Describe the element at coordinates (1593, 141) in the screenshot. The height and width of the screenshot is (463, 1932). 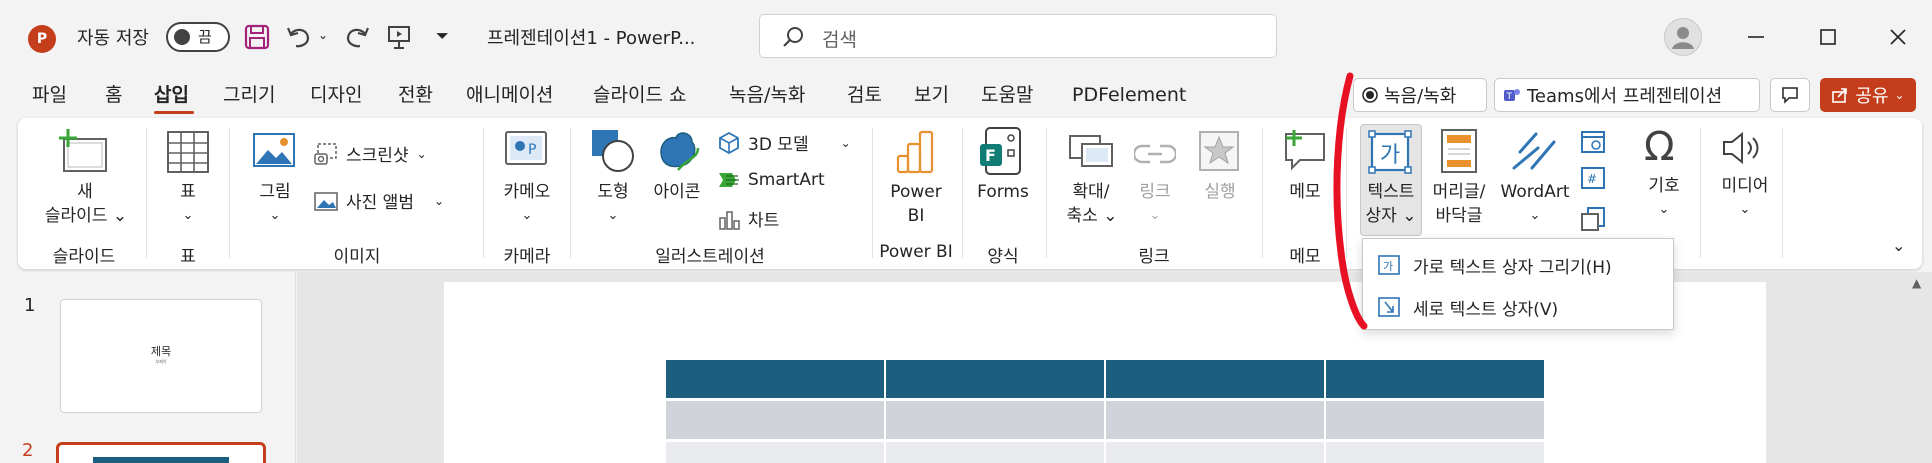
I see `date-time-icon` at that location.